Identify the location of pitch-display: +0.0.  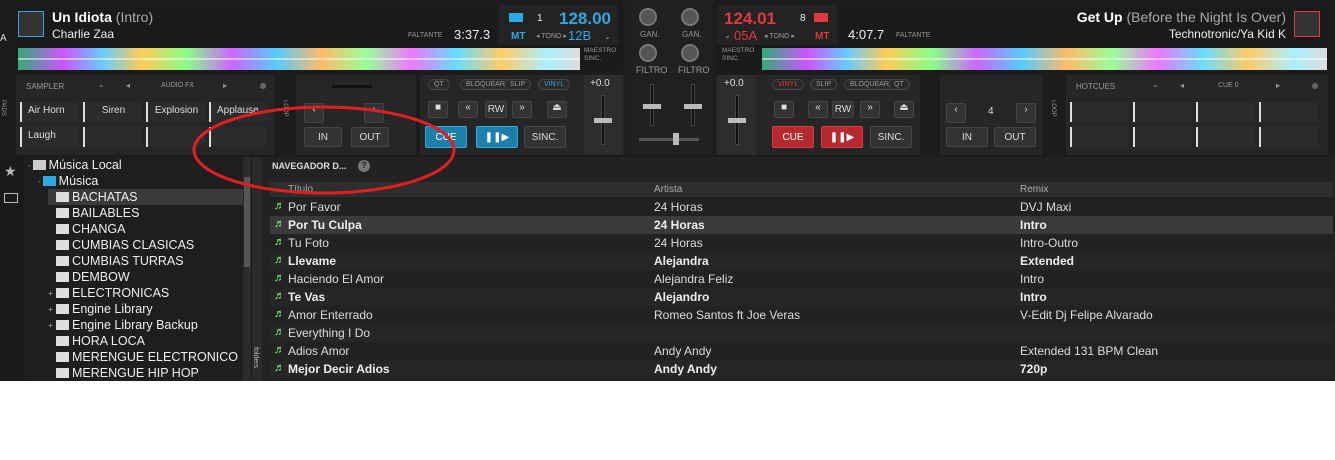
(734, 83).